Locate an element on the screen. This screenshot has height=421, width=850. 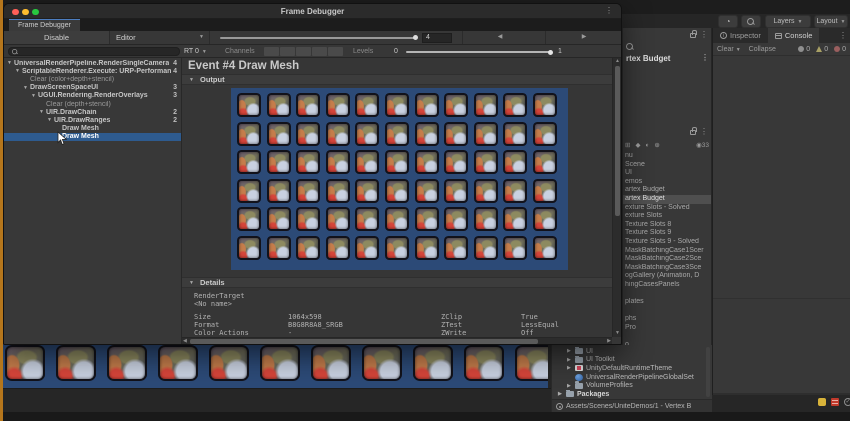
project-list-item: Texture Slots 8 is located at coordinates (667, 225).